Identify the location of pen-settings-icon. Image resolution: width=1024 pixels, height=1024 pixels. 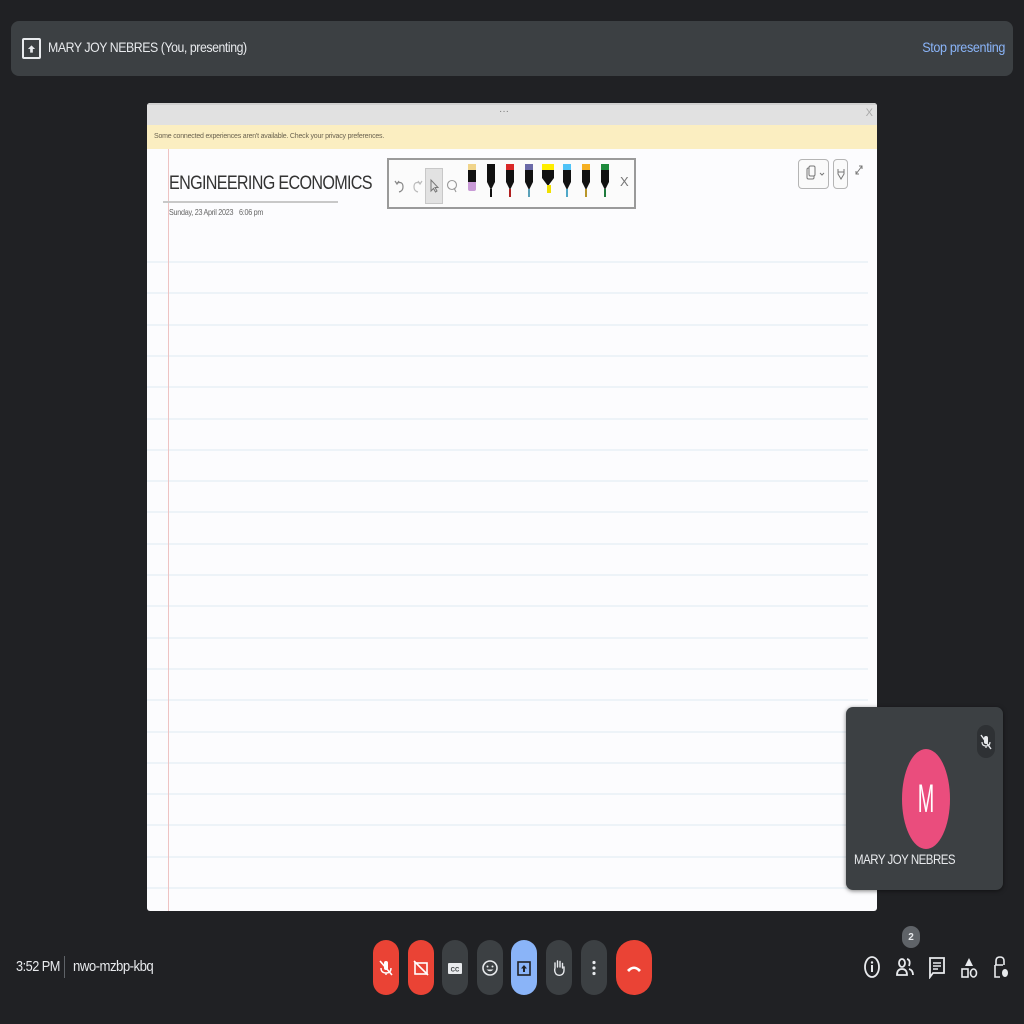
(840, 174).